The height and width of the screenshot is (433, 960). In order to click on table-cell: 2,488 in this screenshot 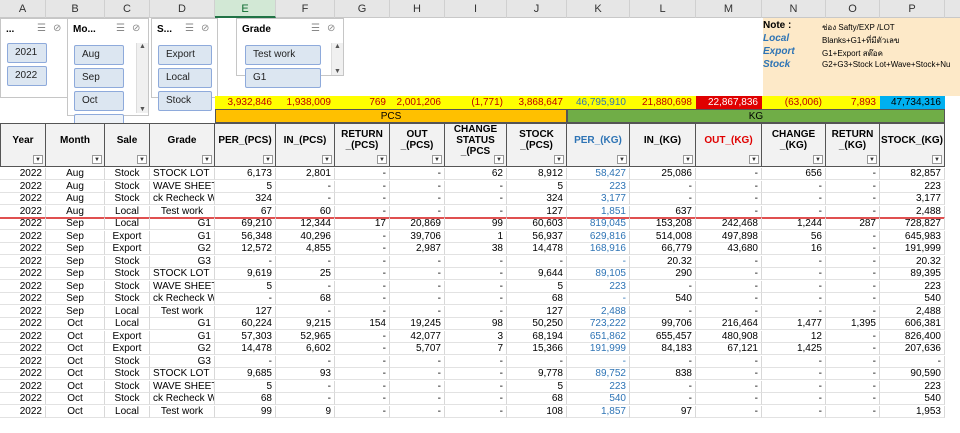, I will do `click(598, 311)`.